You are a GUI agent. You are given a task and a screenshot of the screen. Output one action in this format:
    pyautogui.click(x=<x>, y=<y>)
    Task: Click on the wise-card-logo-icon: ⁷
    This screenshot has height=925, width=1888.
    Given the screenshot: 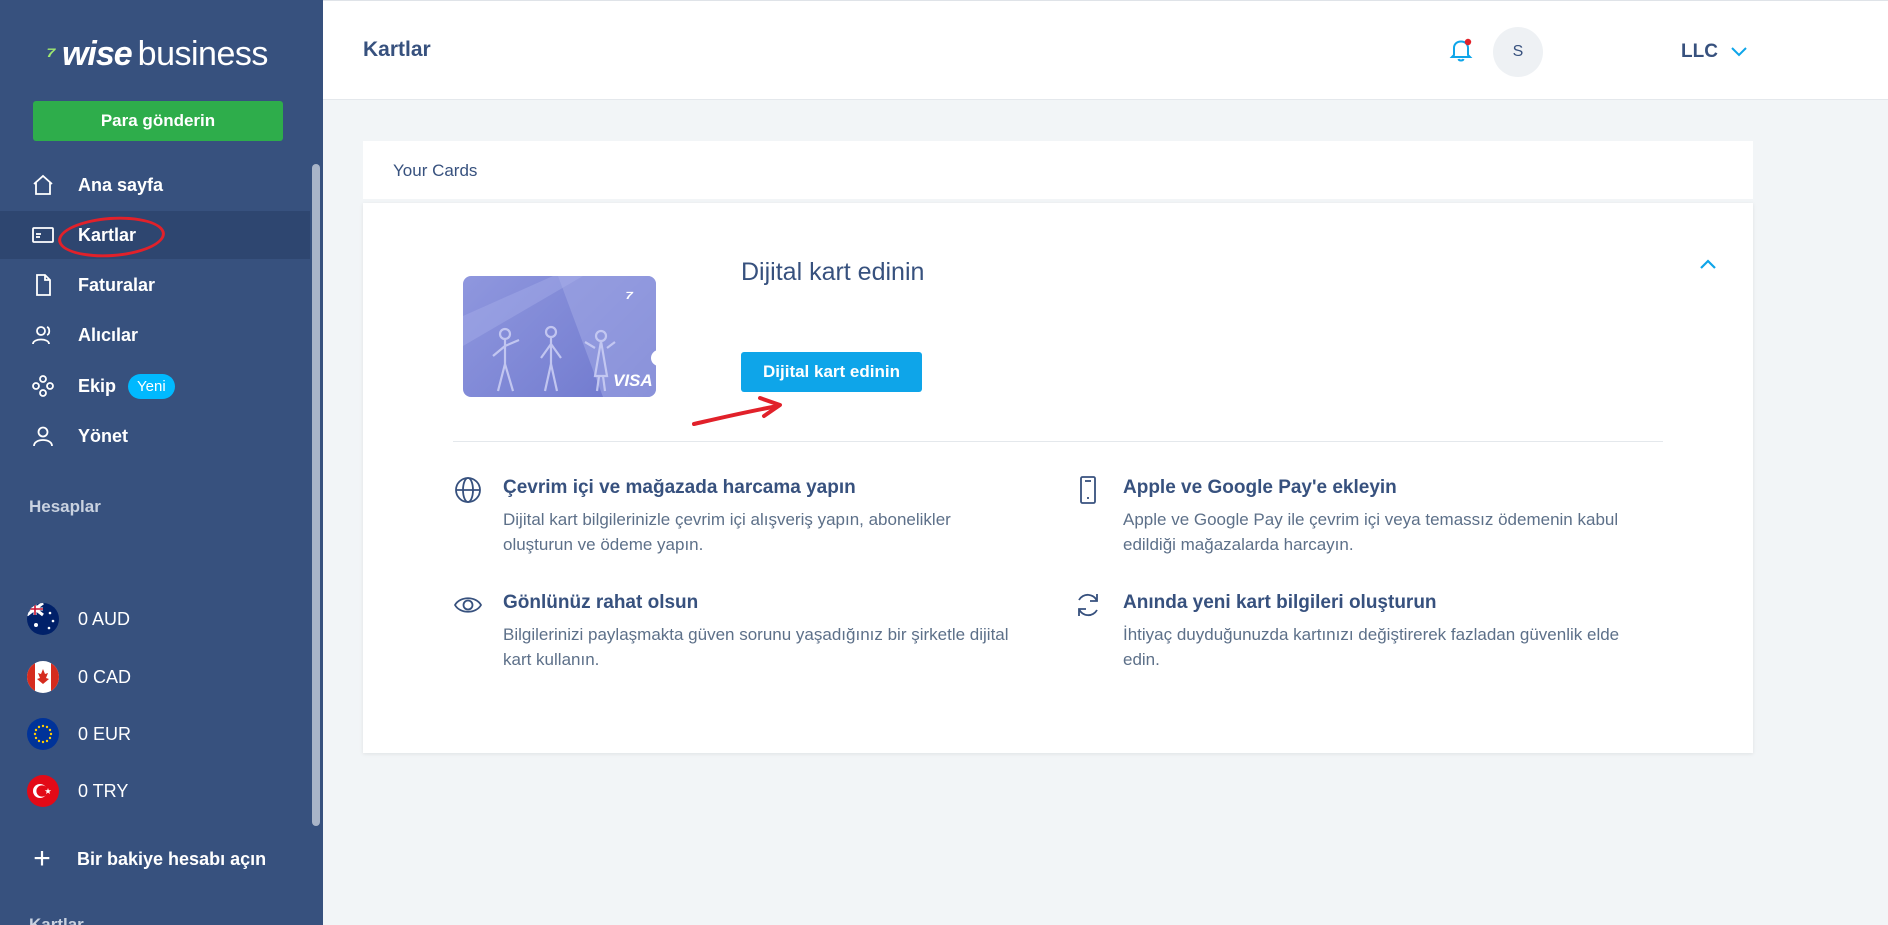 What is the action you would take?
    pyautogui.click(x=629, y=296)
    